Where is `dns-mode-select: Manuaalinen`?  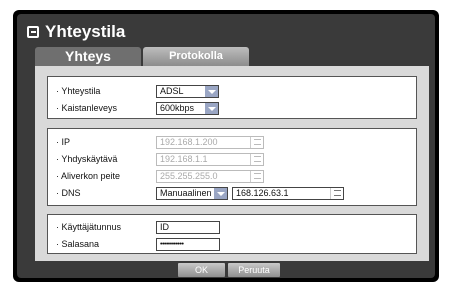 dns-mode-select: Manuaalinen is located at coordinates (192, 193).